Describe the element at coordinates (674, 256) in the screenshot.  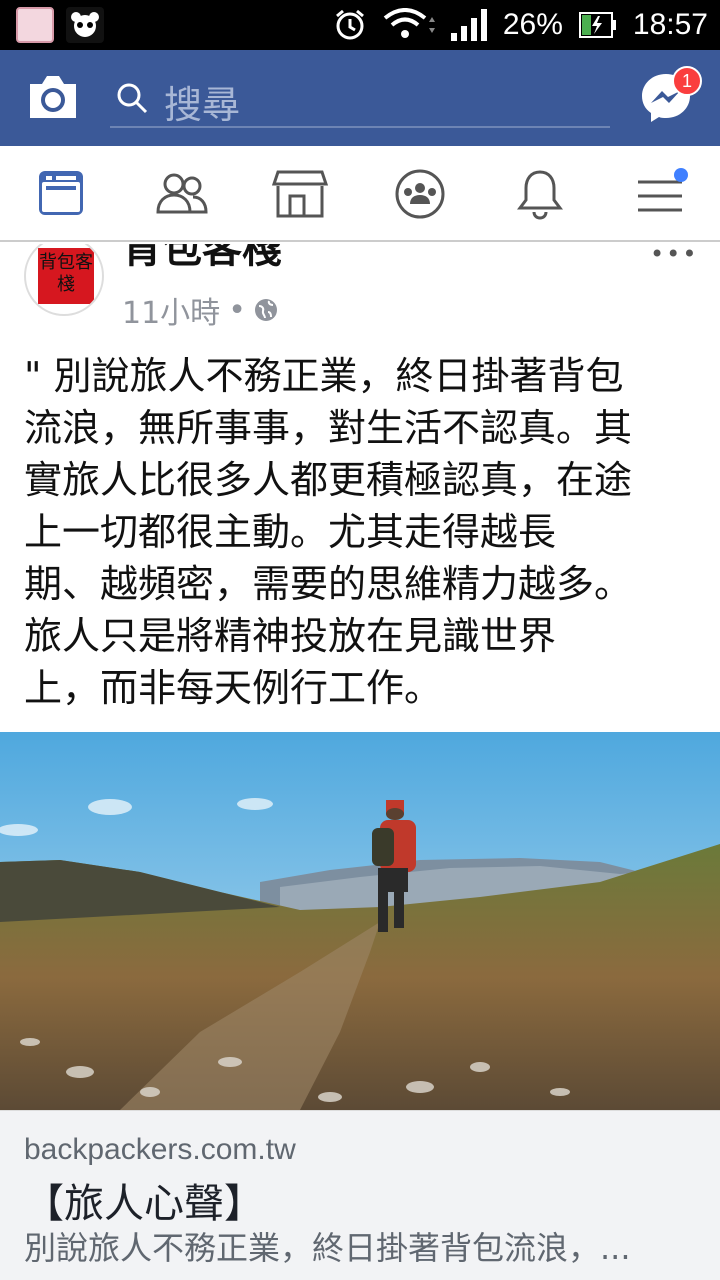
I see `post-options-button: •••` at that location.